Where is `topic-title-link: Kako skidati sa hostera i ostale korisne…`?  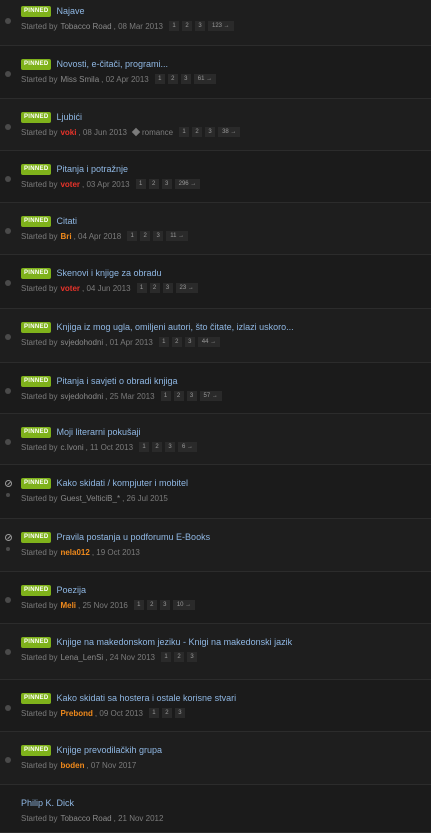
topic-title-link: Kako skidati sa hostera i ostale korisne… is located at coordinates (146, 698).